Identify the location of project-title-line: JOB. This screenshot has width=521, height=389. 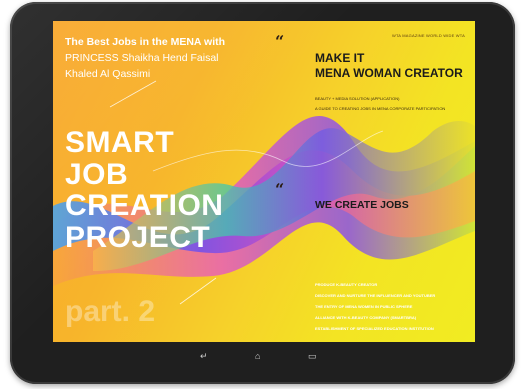
(97, 174).